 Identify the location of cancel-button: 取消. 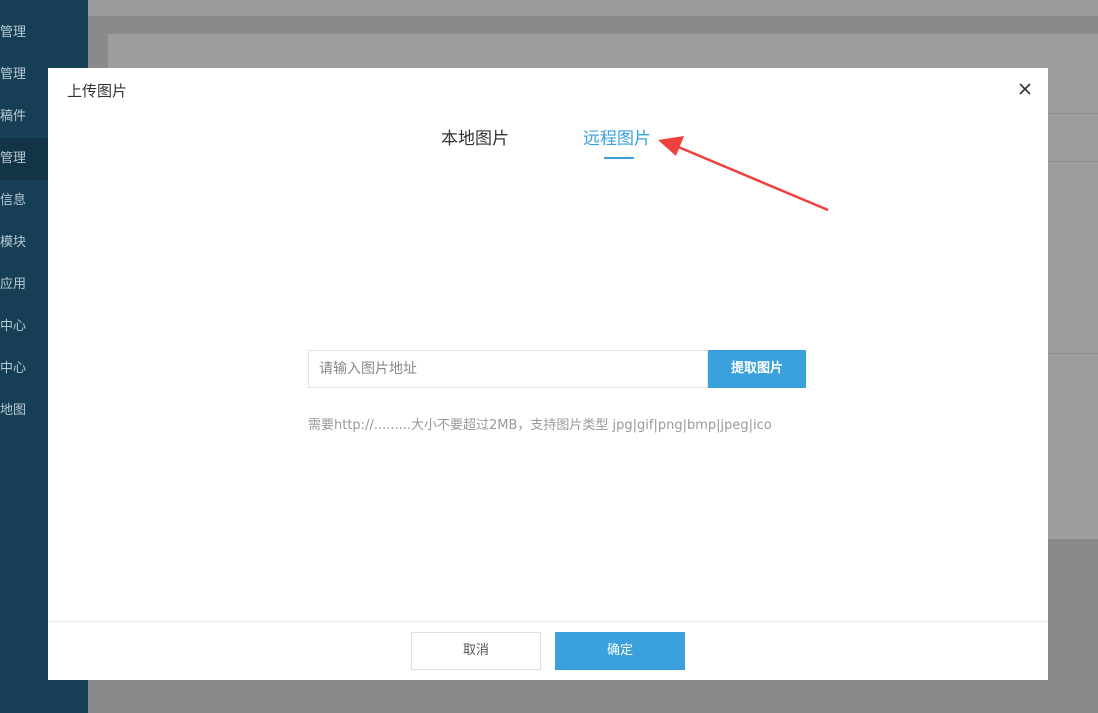
(476, 651).